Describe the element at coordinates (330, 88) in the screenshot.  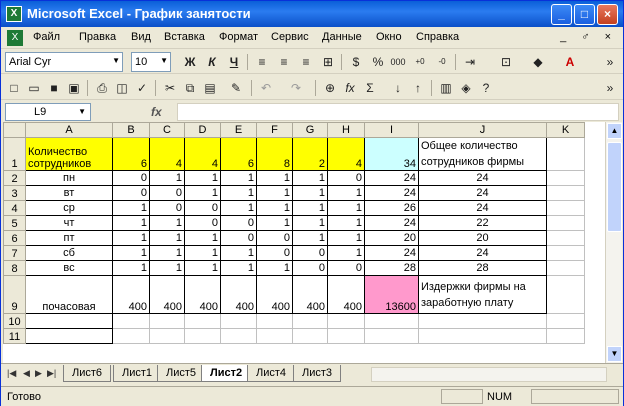
I see `hyperlink-icon: ⊕` at that location.